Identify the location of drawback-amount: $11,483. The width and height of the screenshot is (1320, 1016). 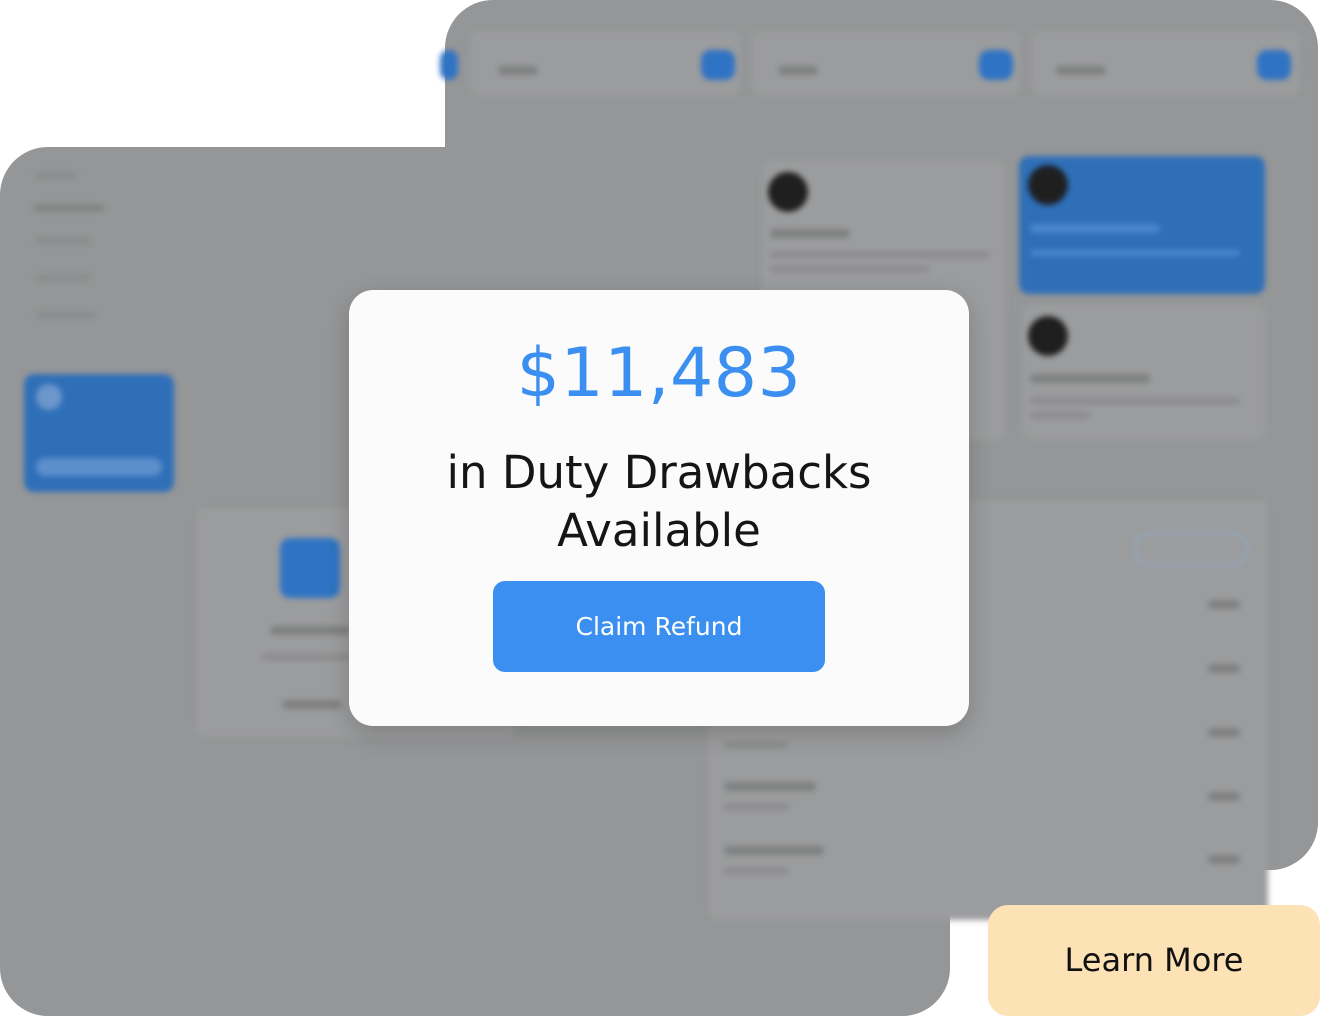
(659, 373).